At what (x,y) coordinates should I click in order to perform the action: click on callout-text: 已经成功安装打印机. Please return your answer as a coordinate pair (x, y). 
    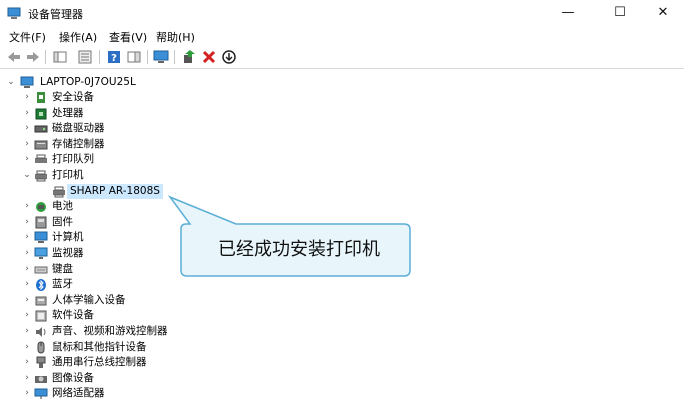
    Looking at the image, I should click on (299, 249).